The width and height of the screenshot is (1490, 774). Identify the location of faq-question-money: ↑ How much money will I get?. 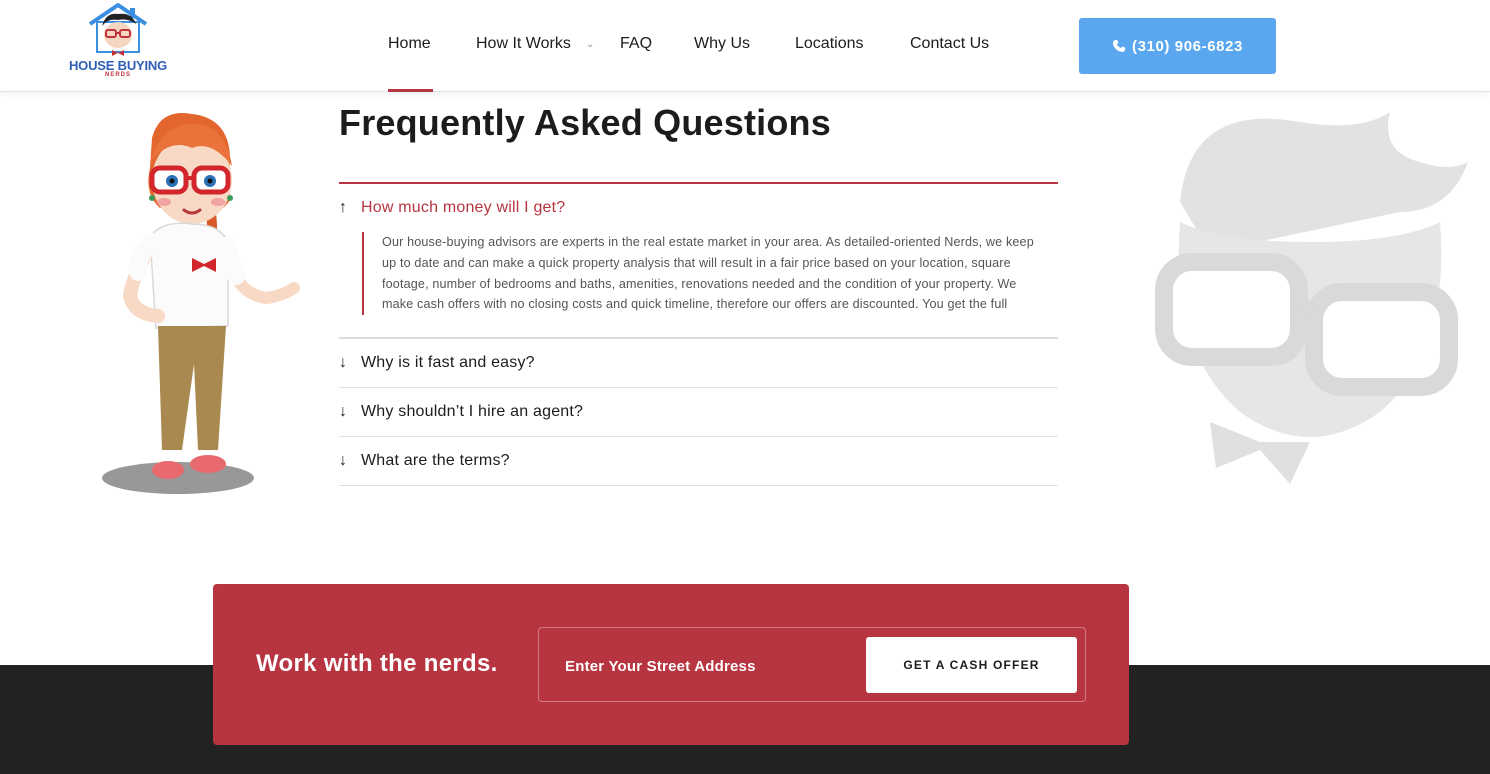
(698, 208).